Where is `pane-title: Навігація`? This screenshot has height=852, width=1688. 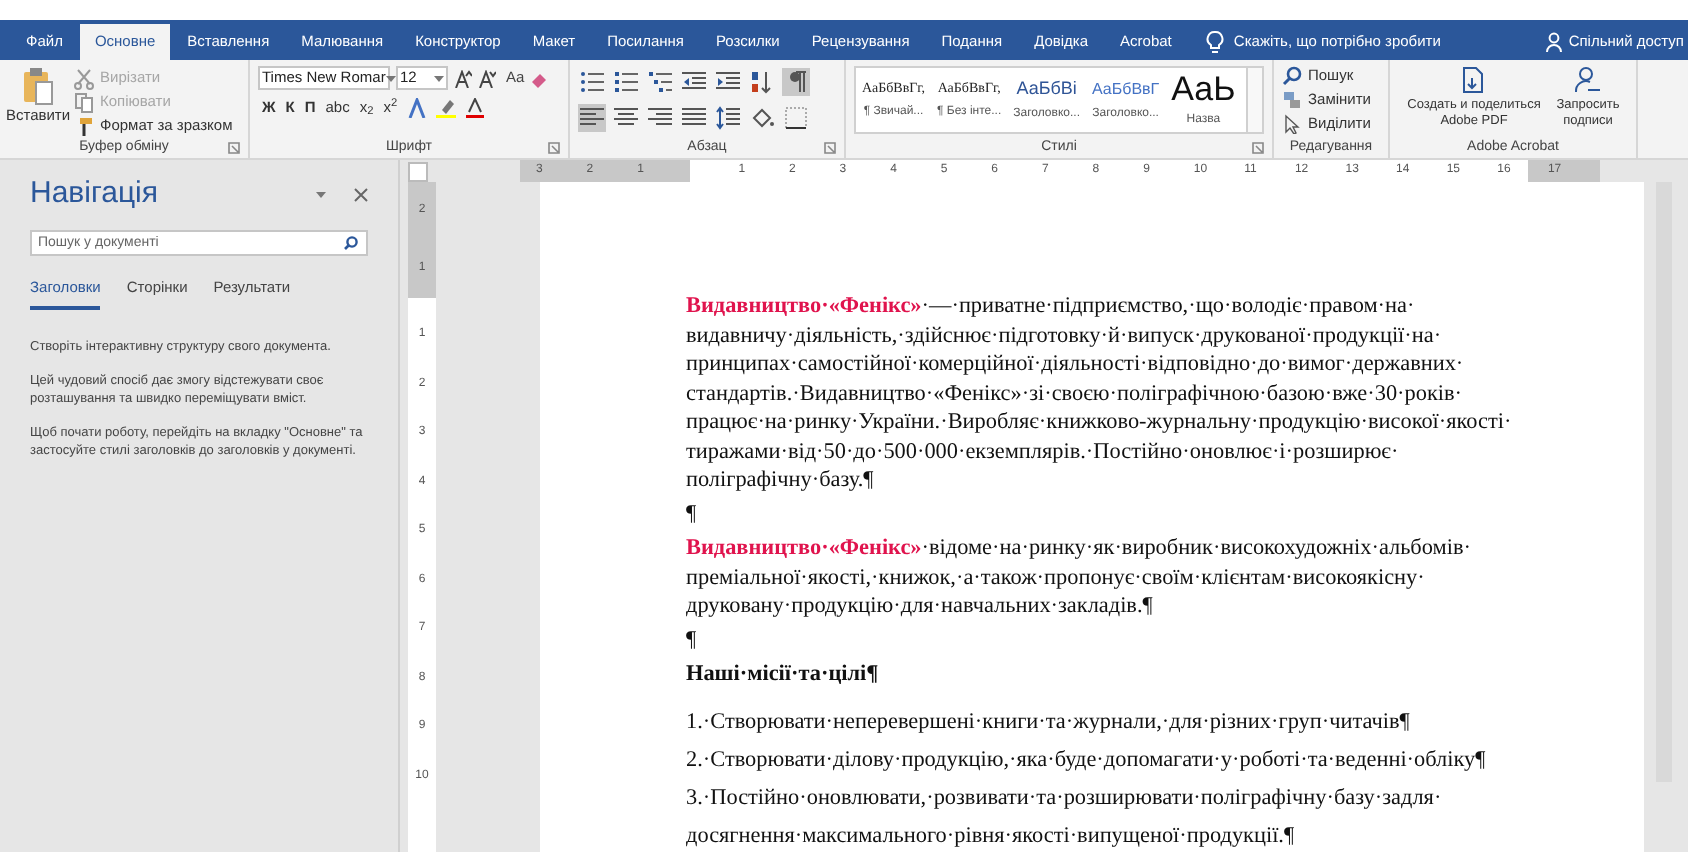
pane-title: Навігація is located at coordinates (94, 194).